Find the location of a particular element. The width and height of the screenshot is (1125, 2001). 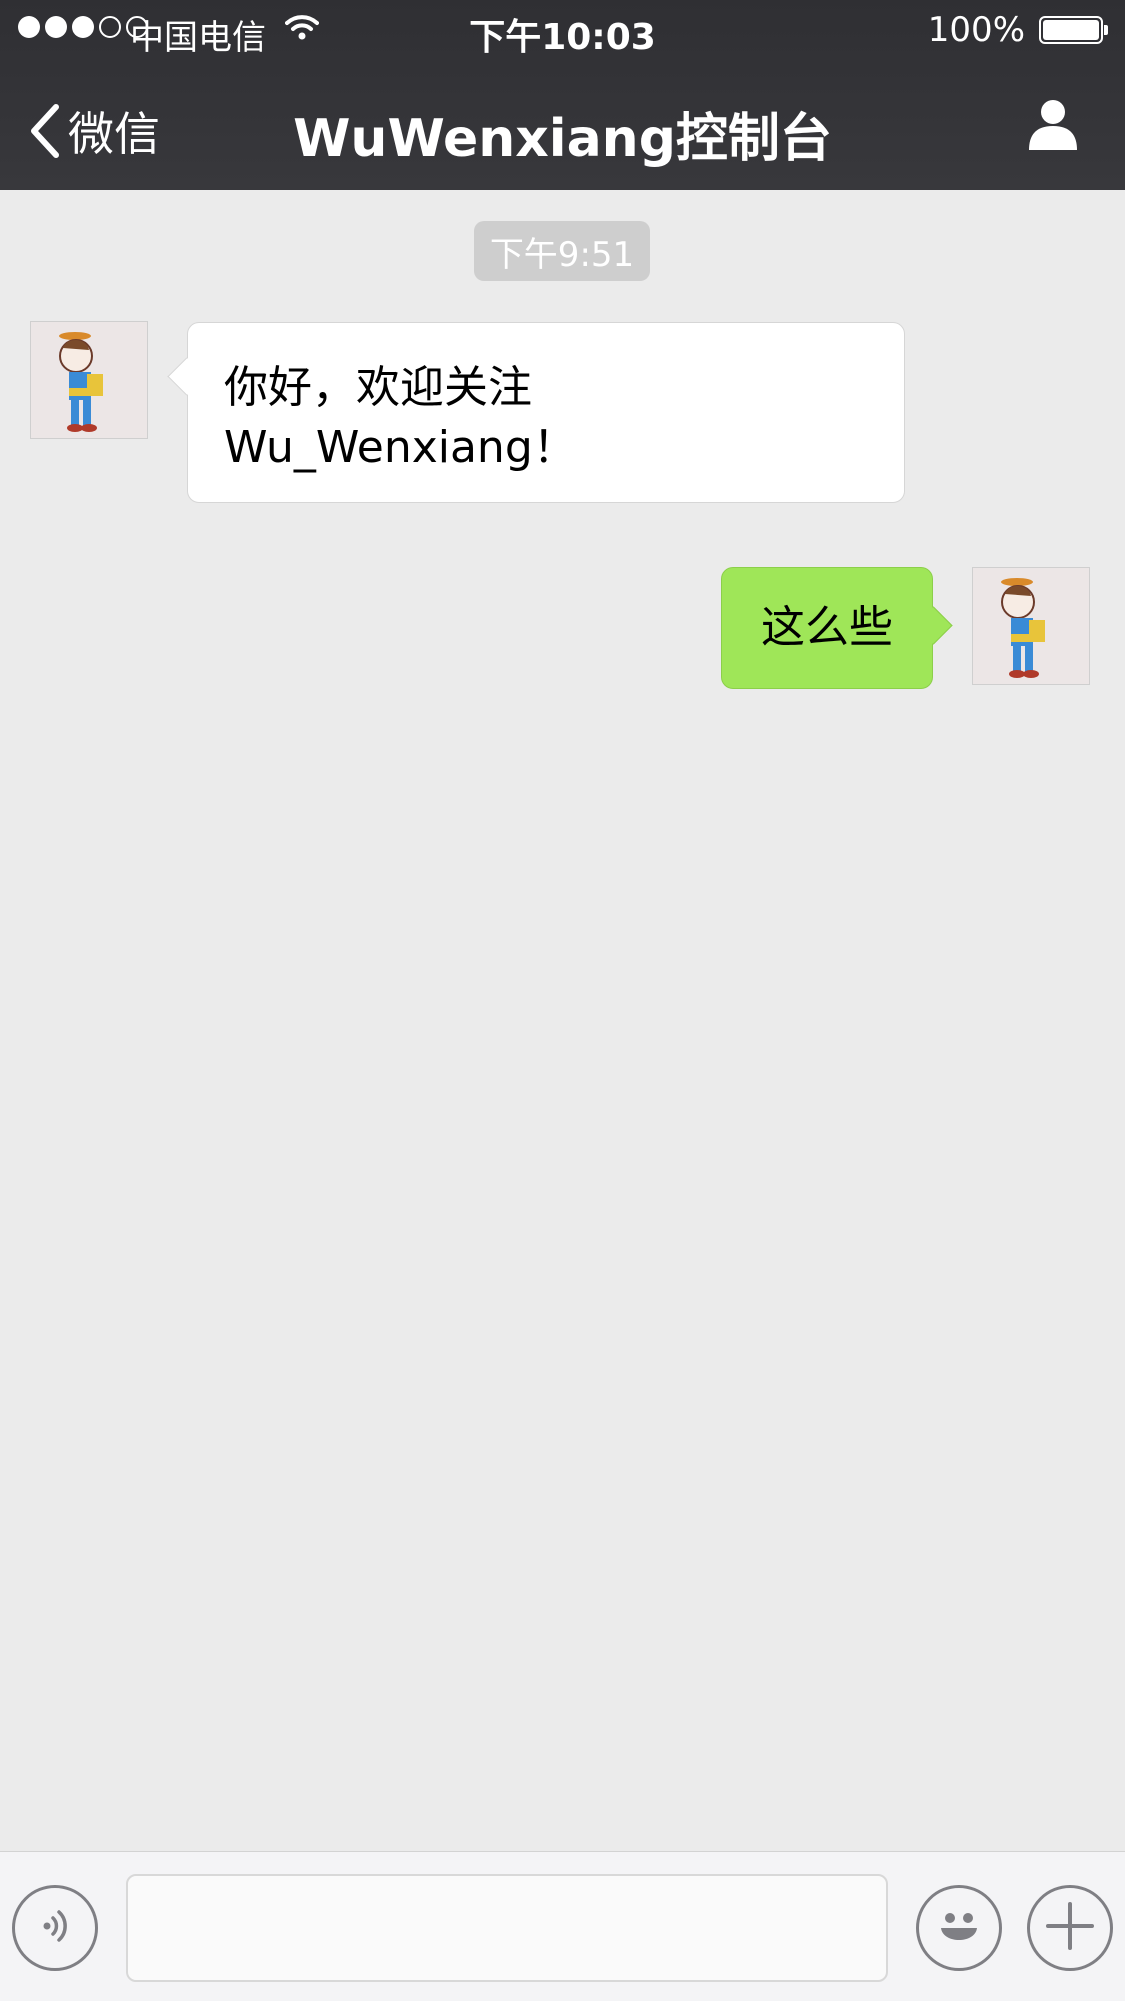

voice-button is located at coordinates (55, 1928).